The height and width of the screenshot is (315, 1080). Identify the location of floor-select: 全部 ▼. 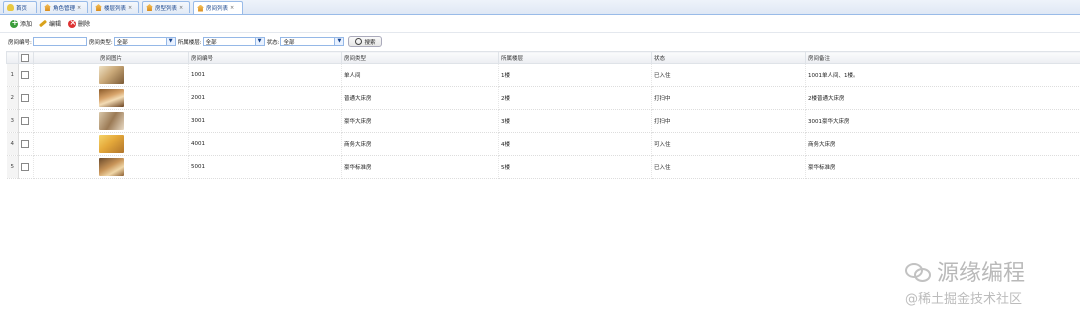
(233, 41).